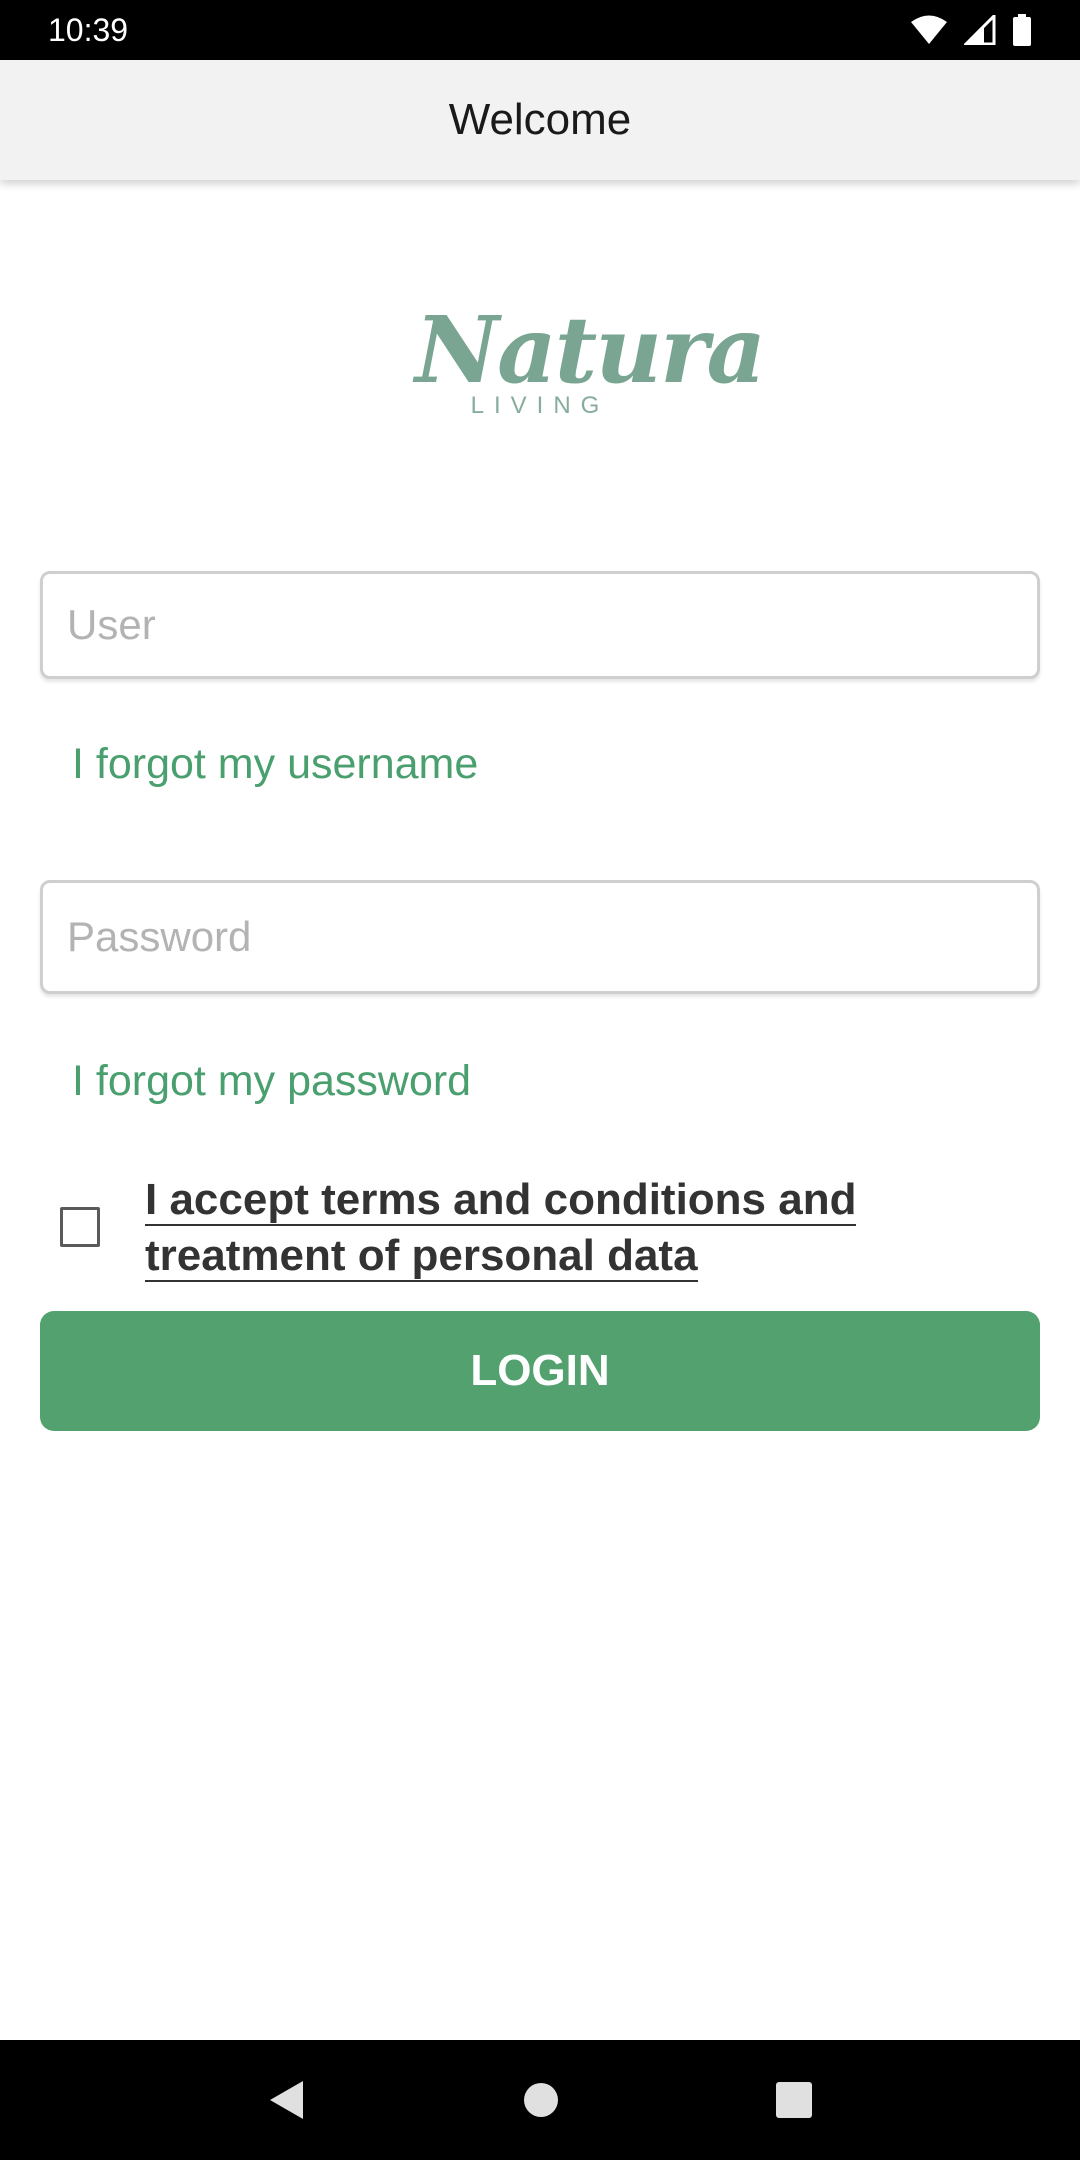 Image resolution: width=1080 pixels, height=2160 pixels. Describe the element at coordinates (88, 29) in the screenshot. I see `status-time: 10:39` at that location.